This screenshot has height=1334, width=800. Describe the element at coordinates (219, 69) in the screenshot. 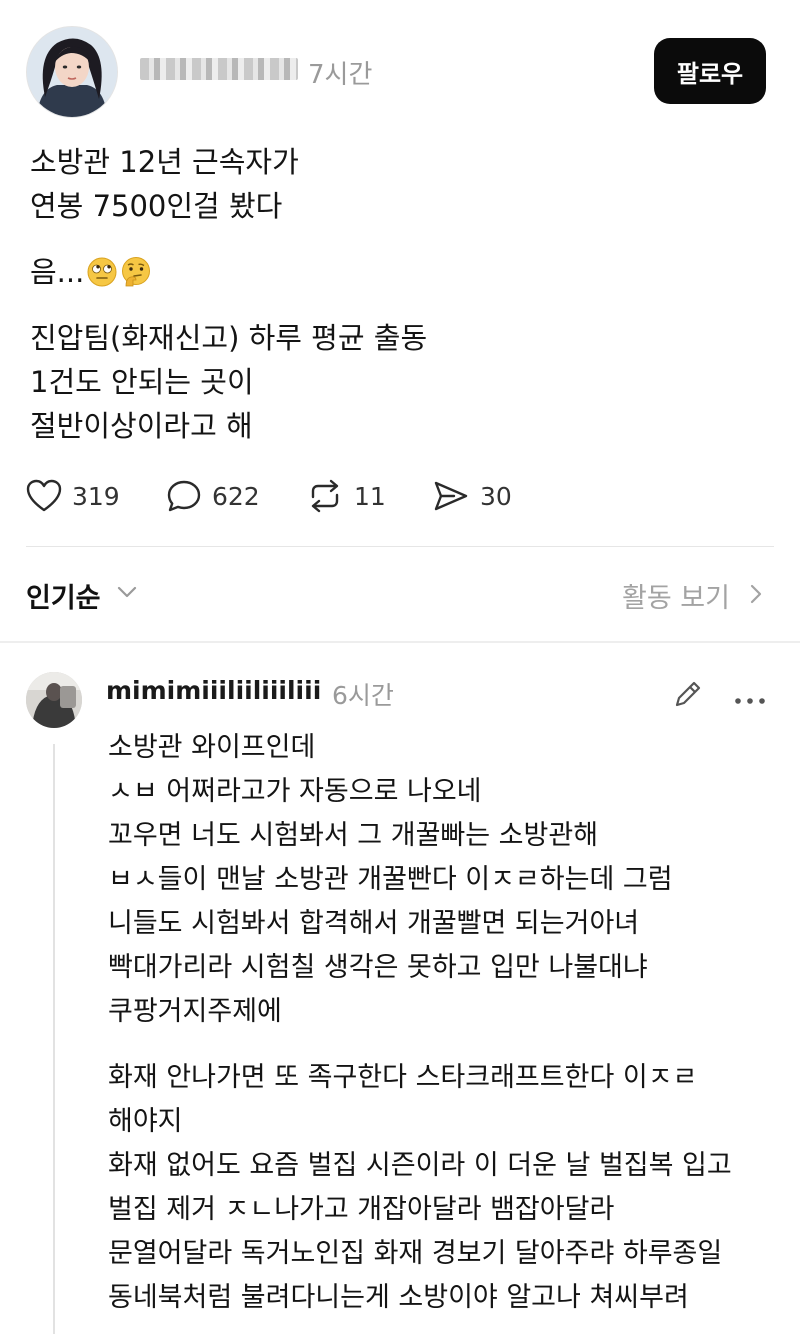

I see `author-name: ▒▒▒▒▒▒▒▒` at that location.